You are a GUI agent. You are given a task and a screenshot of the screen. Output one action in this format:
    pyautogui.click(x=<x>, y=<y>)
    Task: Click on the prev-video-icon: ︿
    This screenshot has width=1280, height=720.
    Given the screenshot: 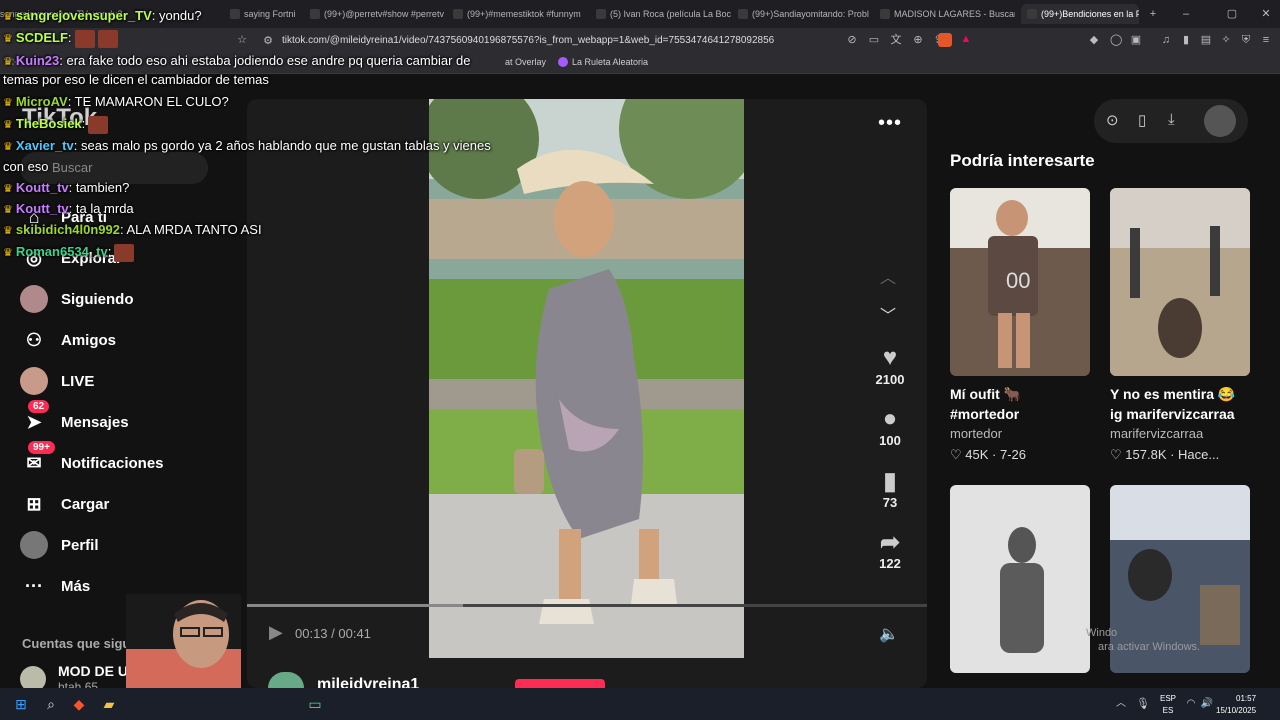 What is the action you would take?
    pyautogui.click(x=888, y=276)
    